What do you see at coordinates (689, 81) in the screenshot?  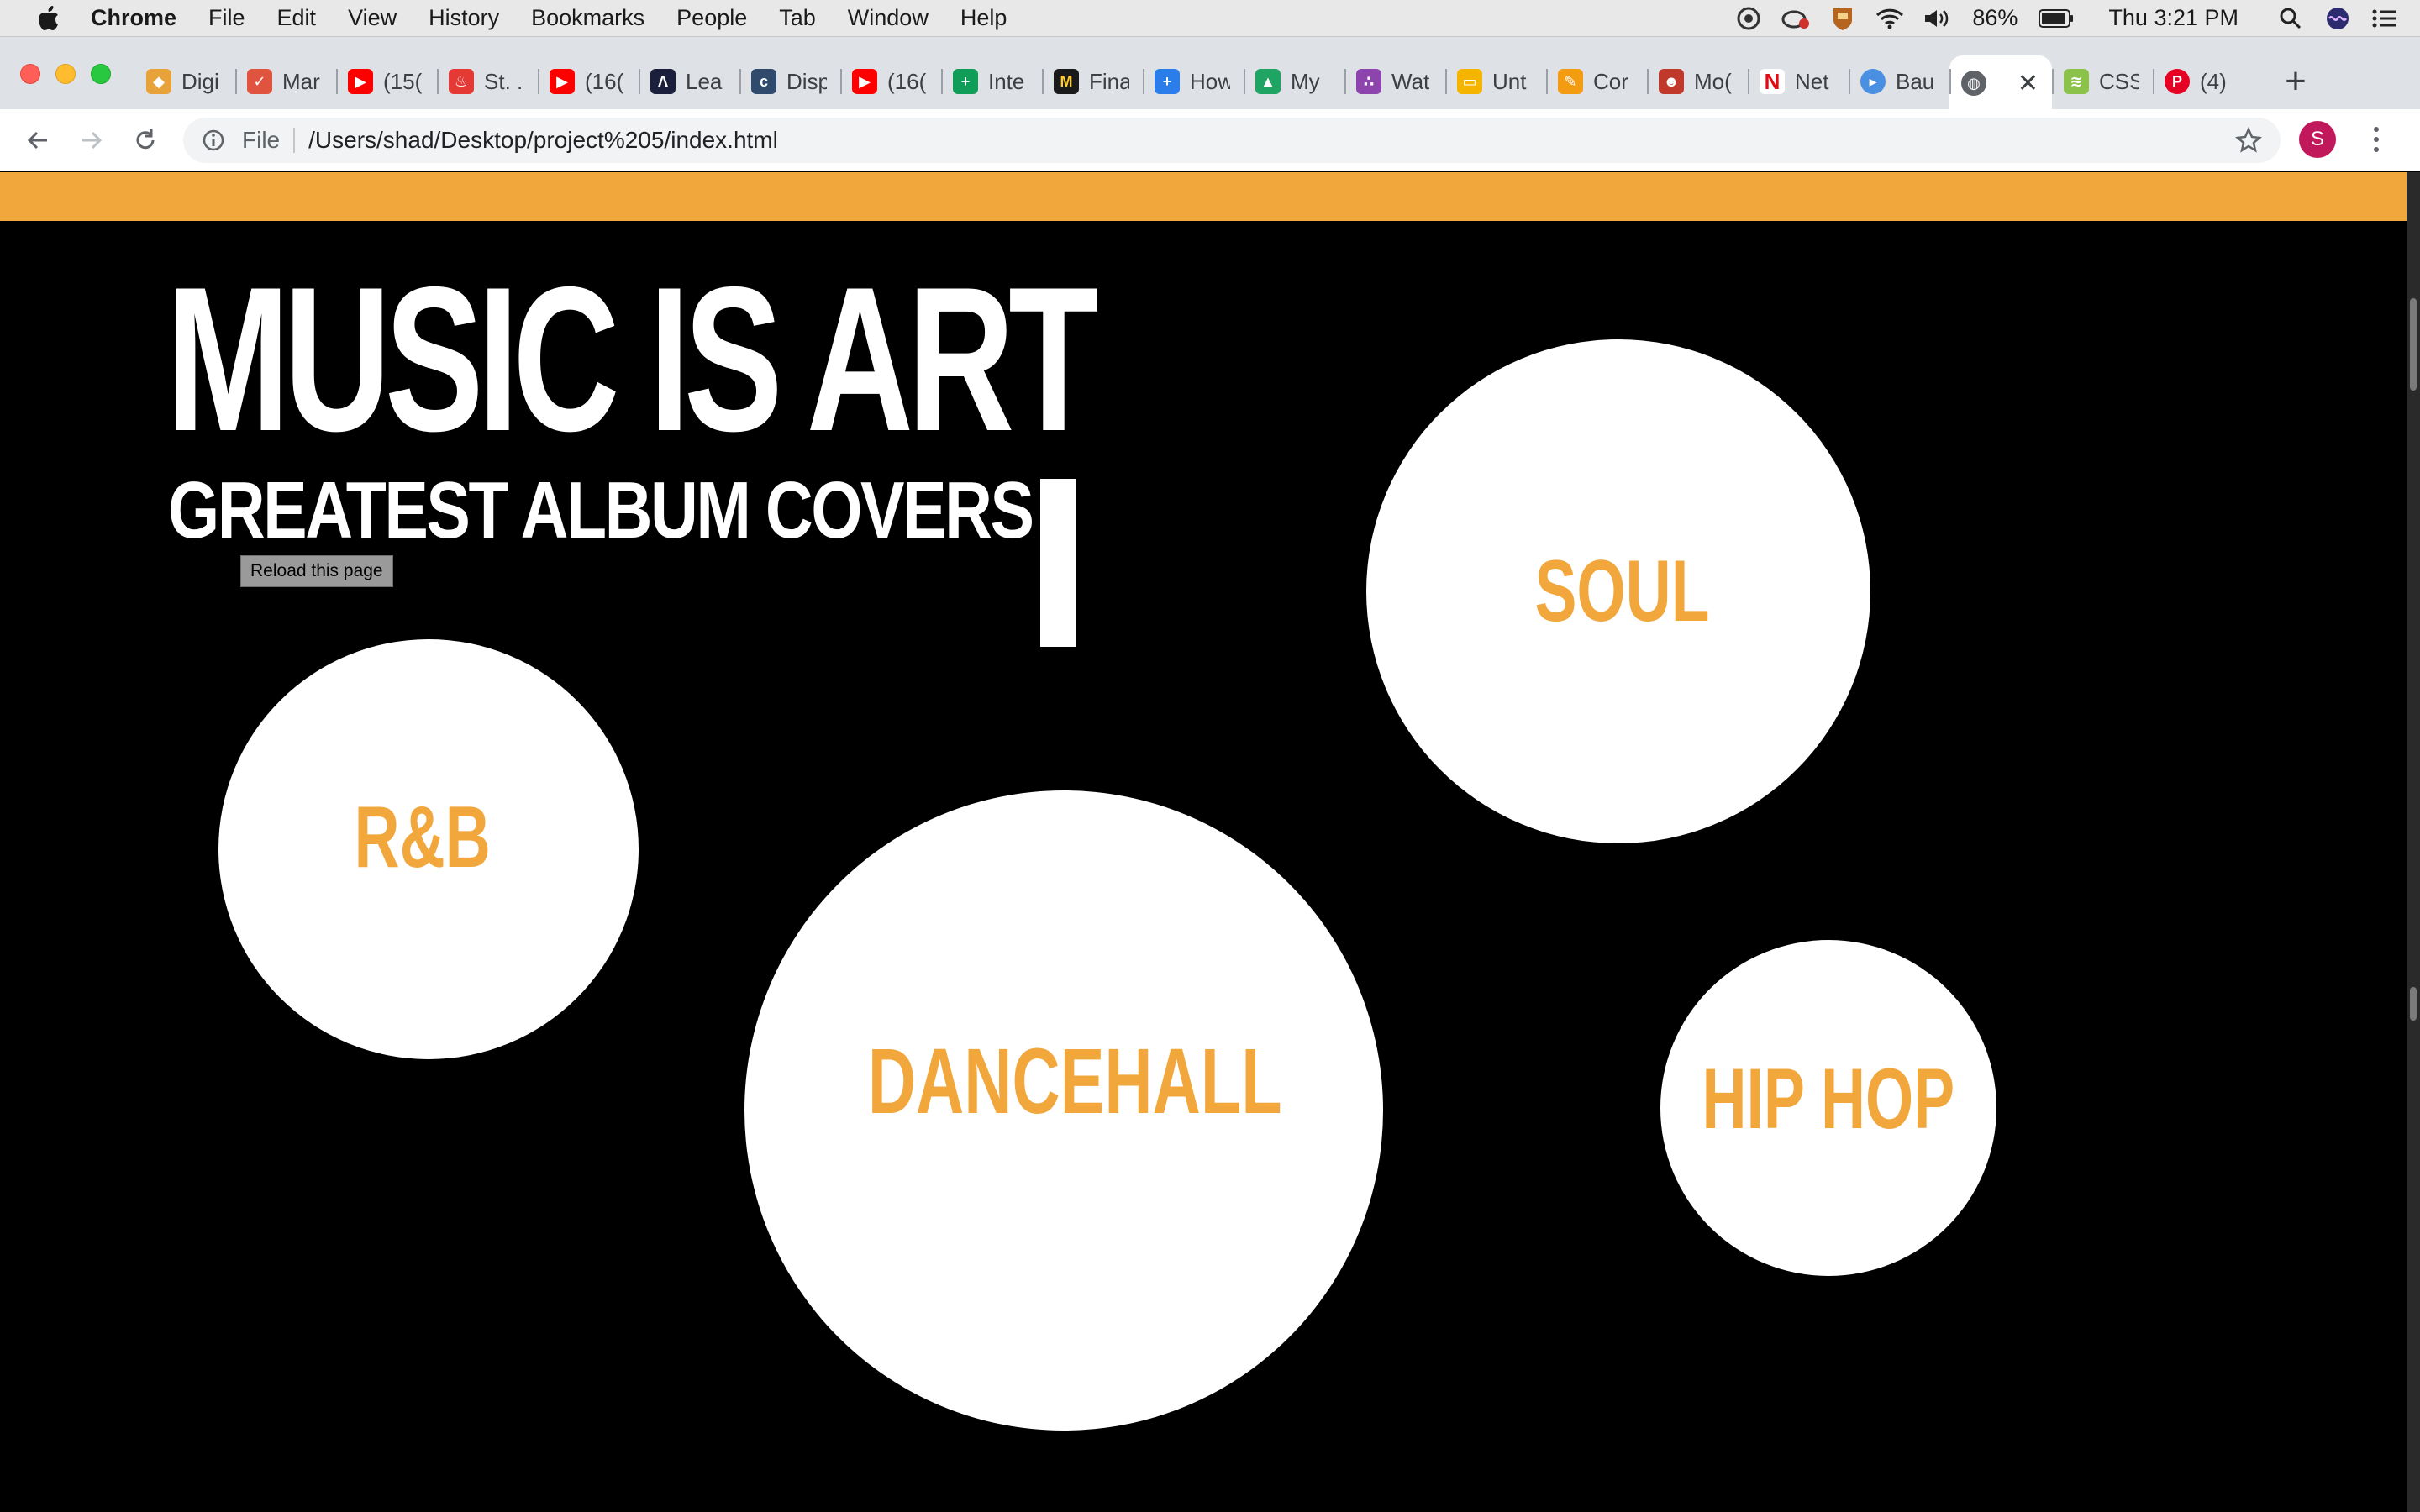 I see `browser-tab: Λ Lea` at bounding box center [689, 81].